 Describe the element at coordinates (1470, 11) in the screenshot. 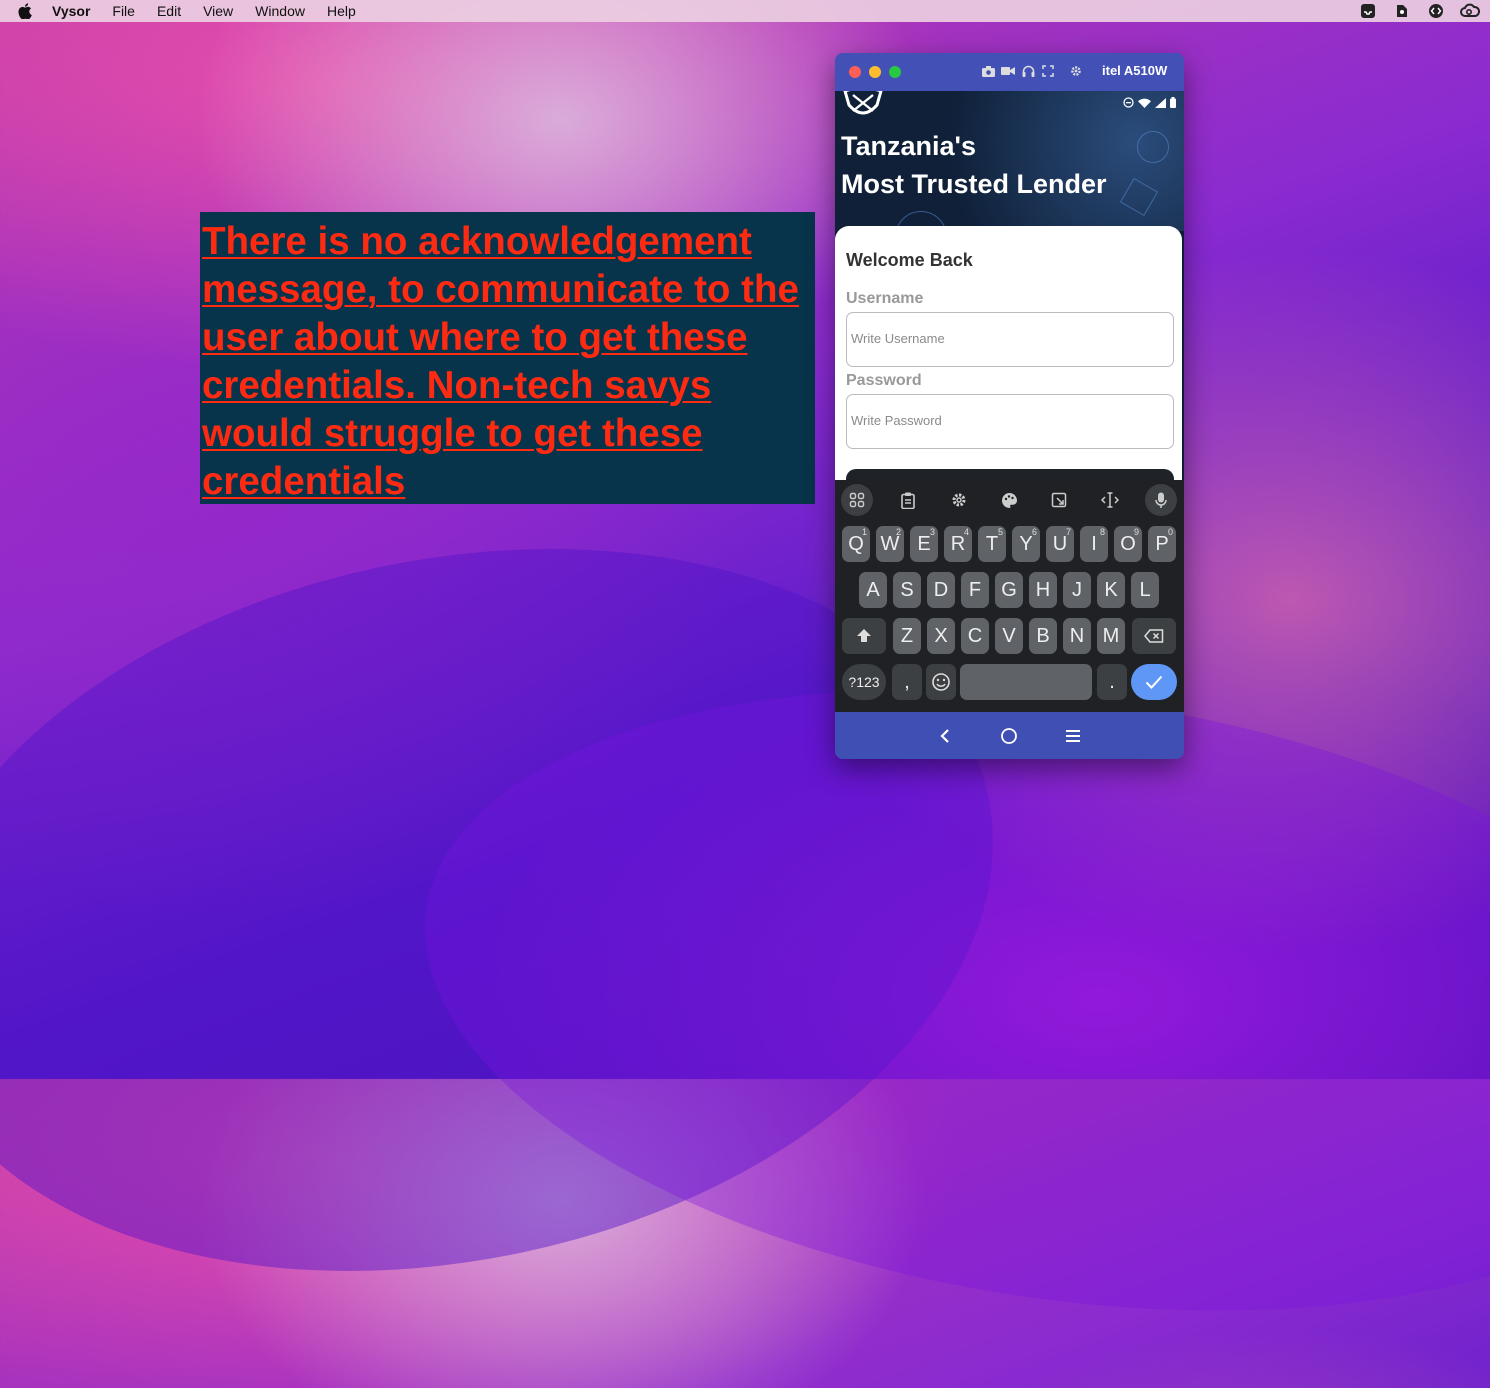

I see `creative-cloud-icon` at that location.